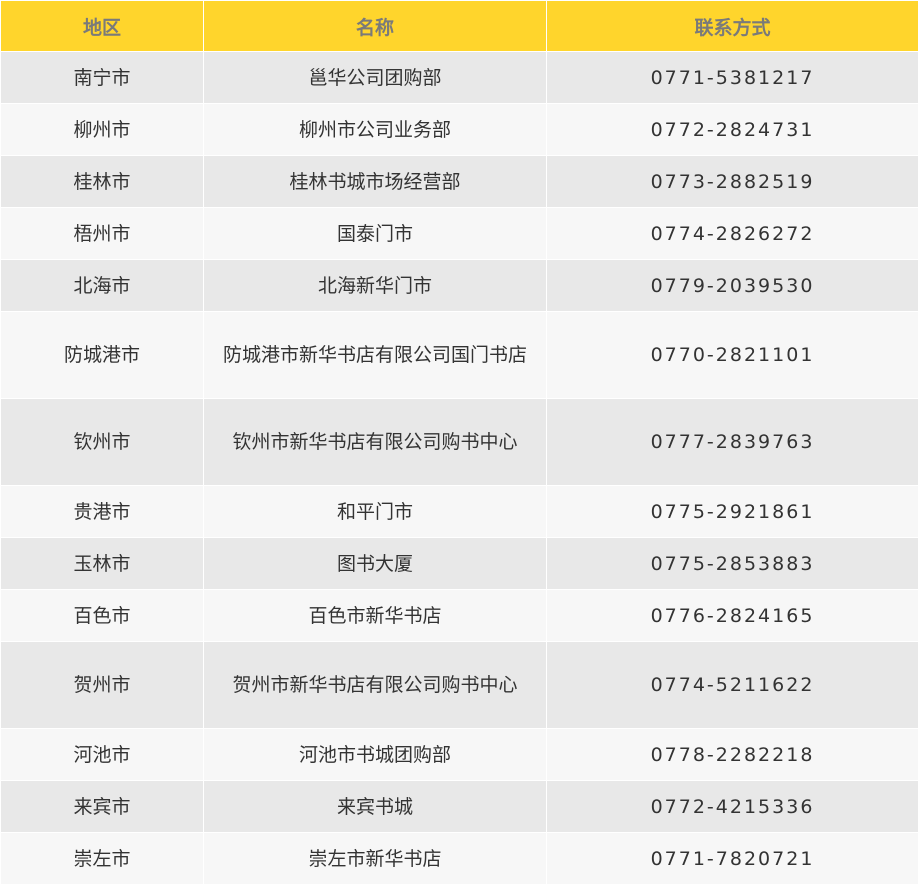 The height and width of the screenshot is (885, 918). I want to click on table-row: 柳州市 柳州市公司业务部 0772-2824731, so click(459, 130).